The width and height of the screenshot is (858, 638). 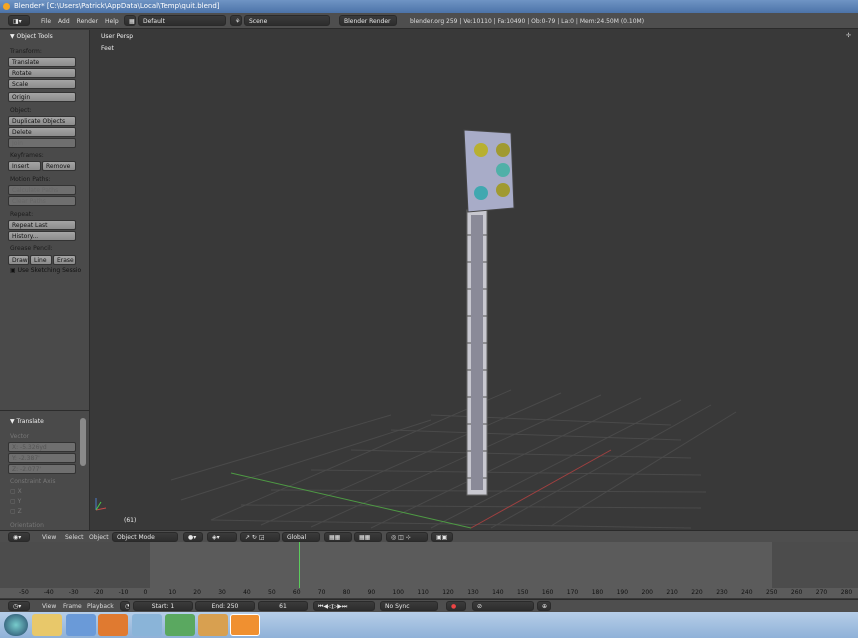 I want to click on current-frame-field: 61, so click(x=283, y=606).